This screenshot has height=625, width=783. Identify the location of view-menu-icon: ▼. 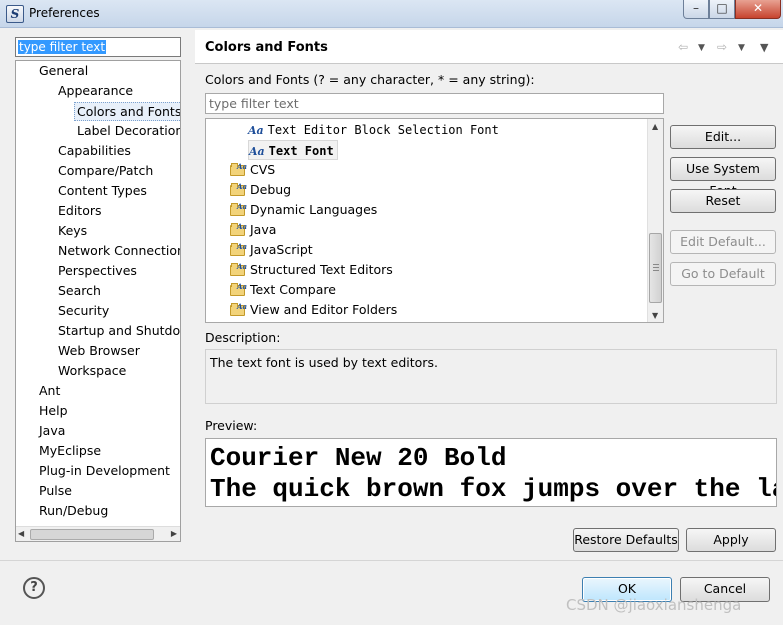
(764, 47).